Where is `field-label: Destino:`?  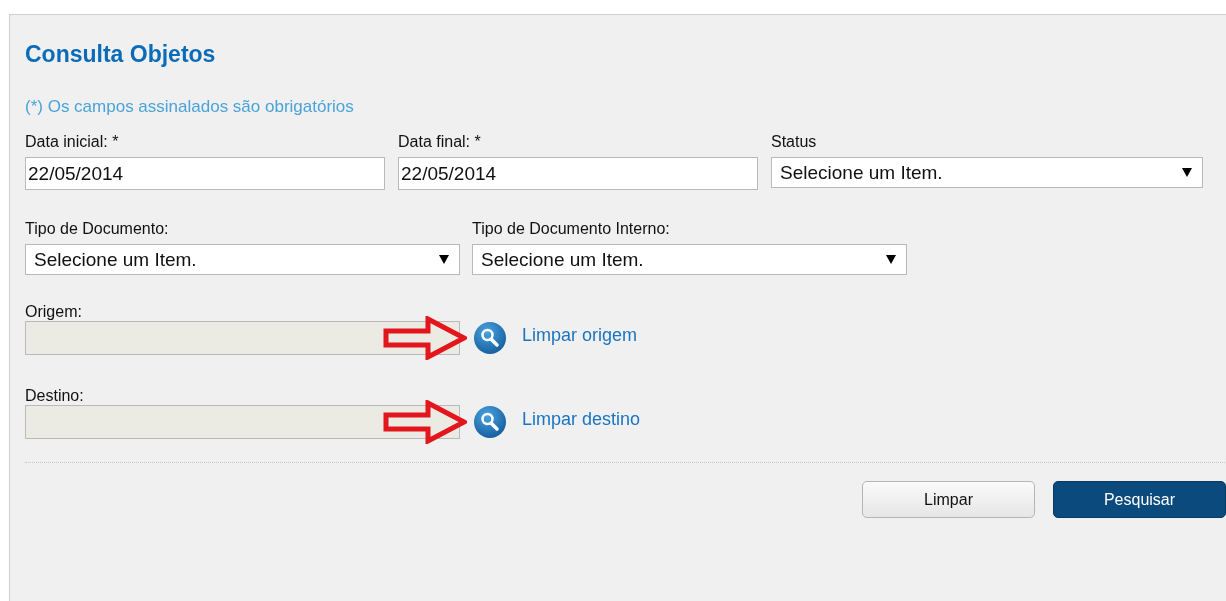
field-label: Destino: is located at coordinates (54, 395).